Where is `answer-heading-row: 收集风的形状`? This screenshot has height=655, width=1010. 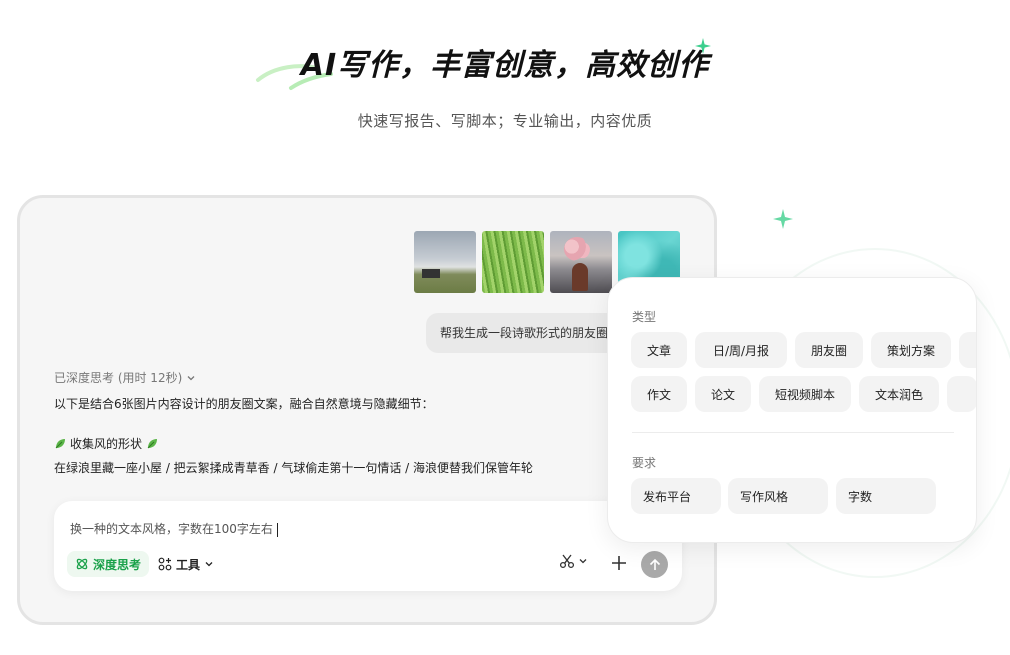 answer-heading-row: 收集风的形状 is located at coordinates (106, 443).